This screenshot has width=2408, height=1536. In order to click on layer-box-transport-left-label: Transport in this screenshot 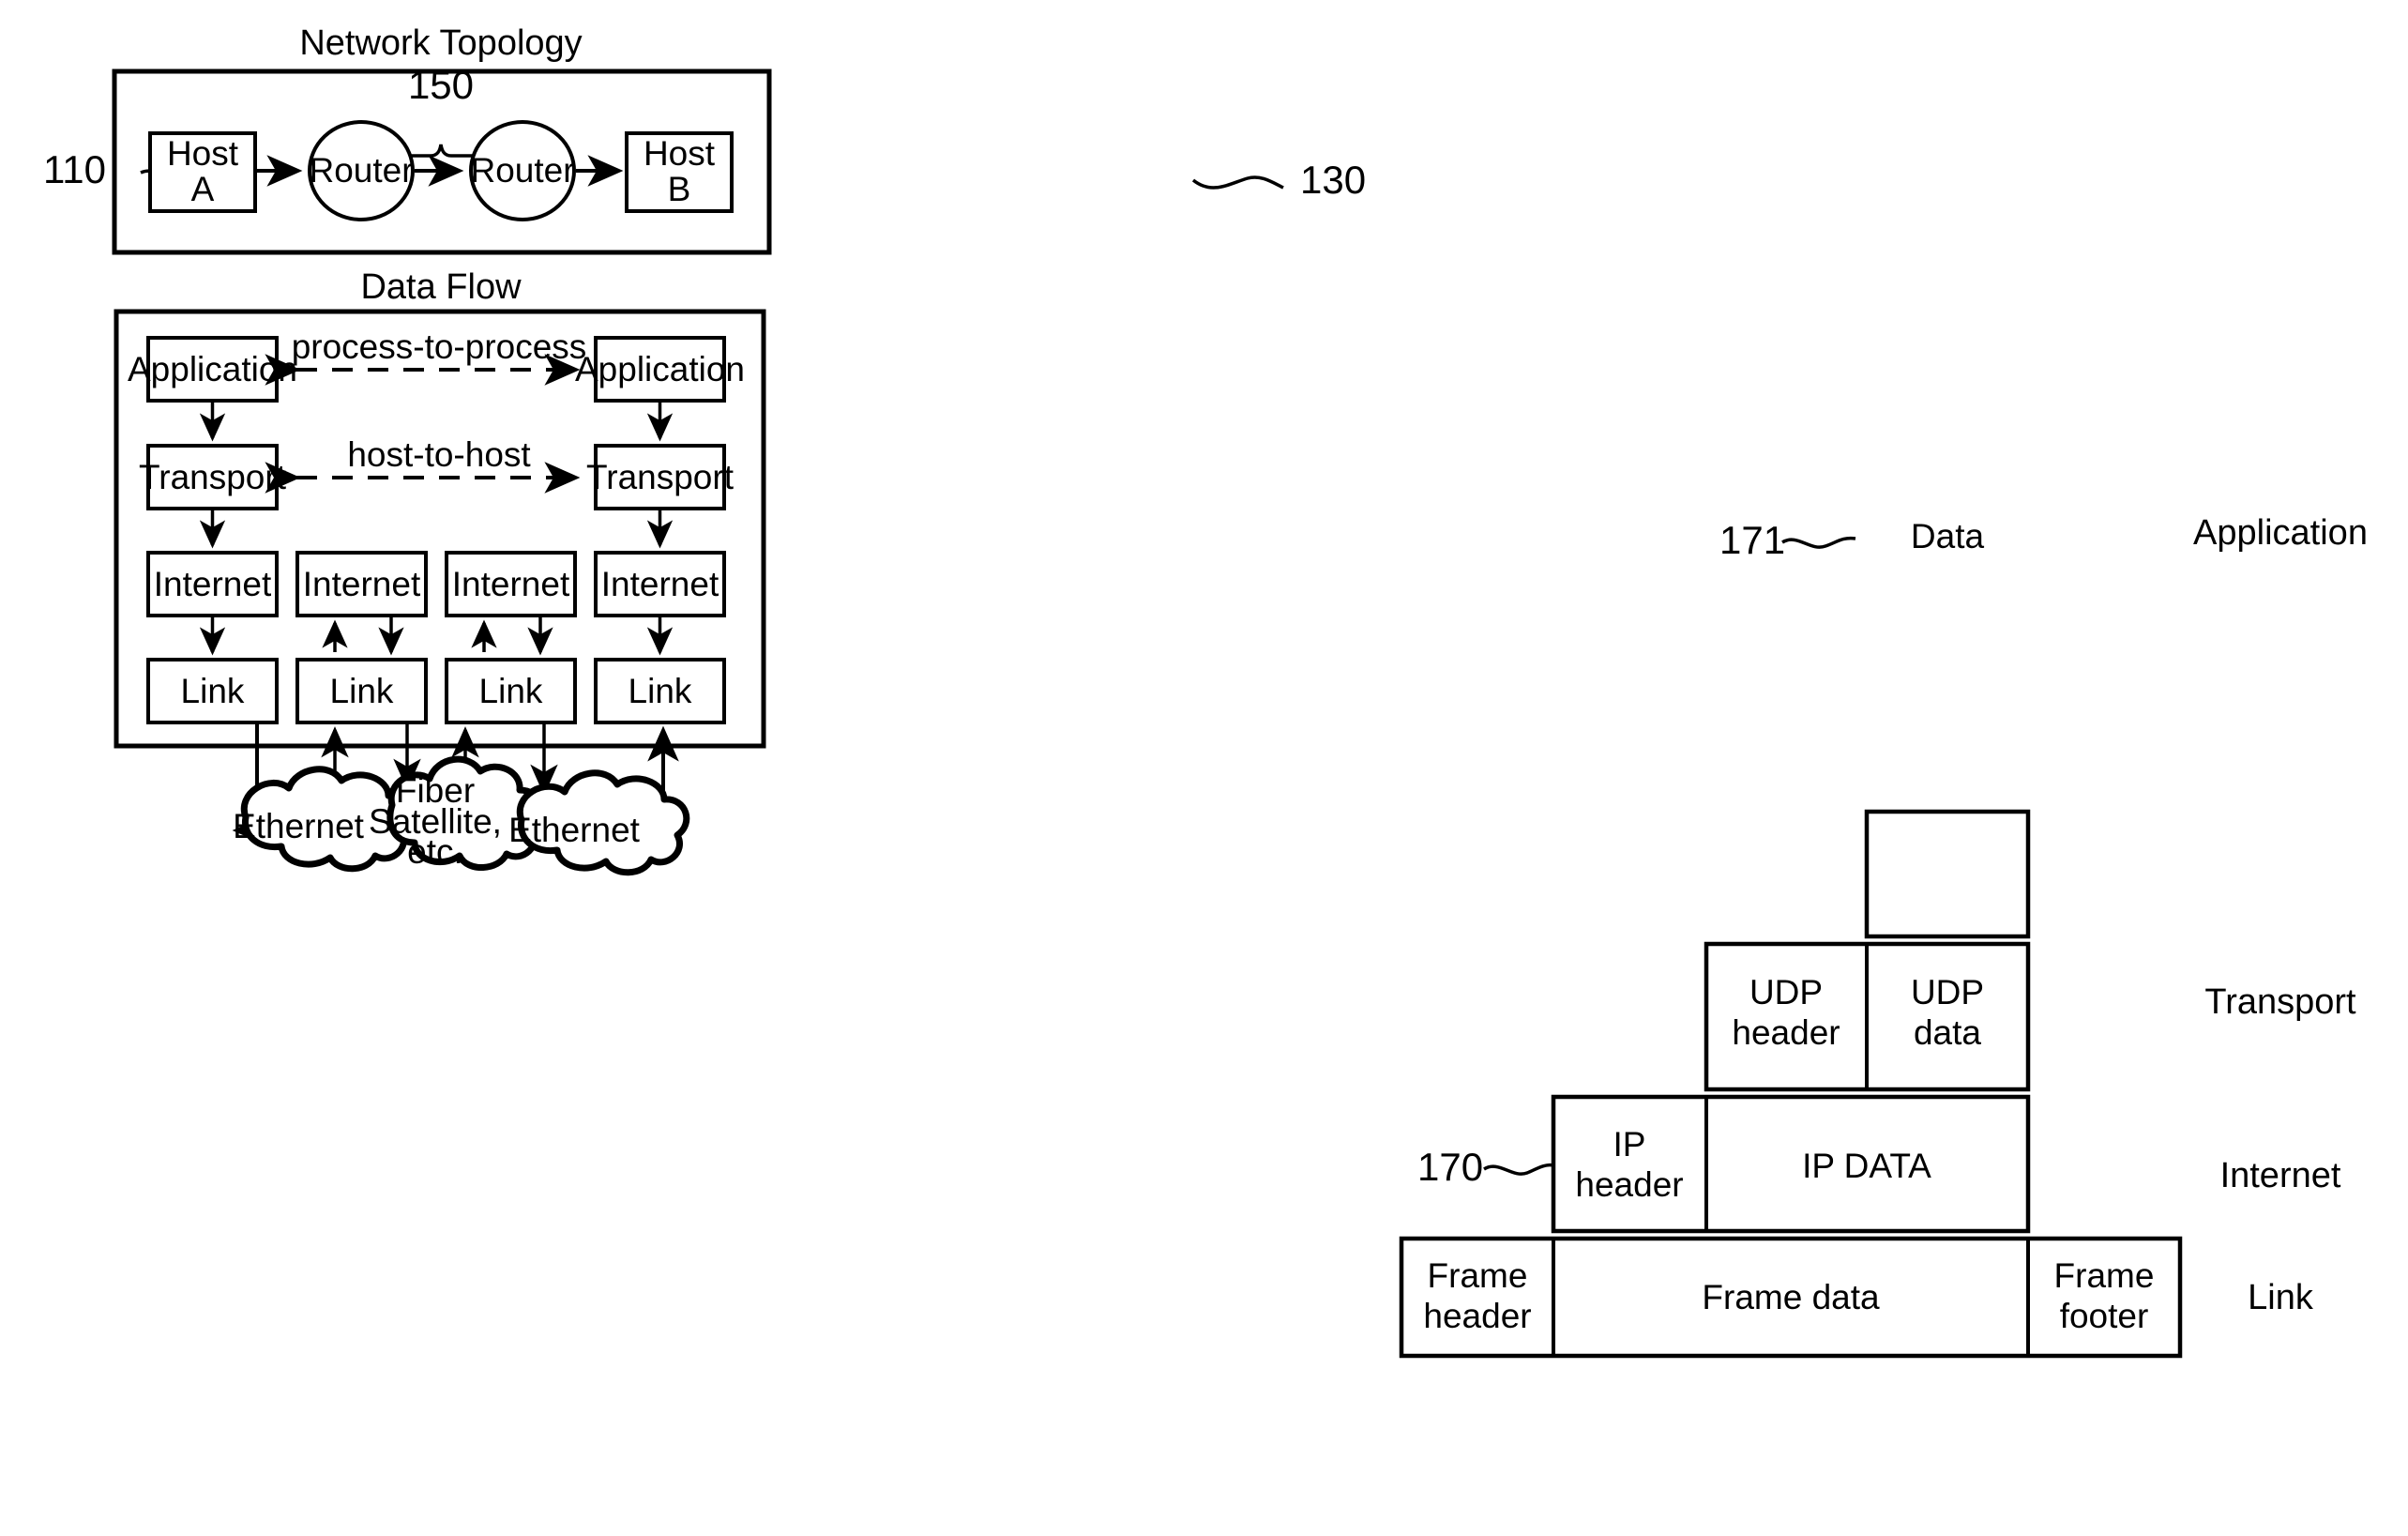, I will do `click(213, 477)`.